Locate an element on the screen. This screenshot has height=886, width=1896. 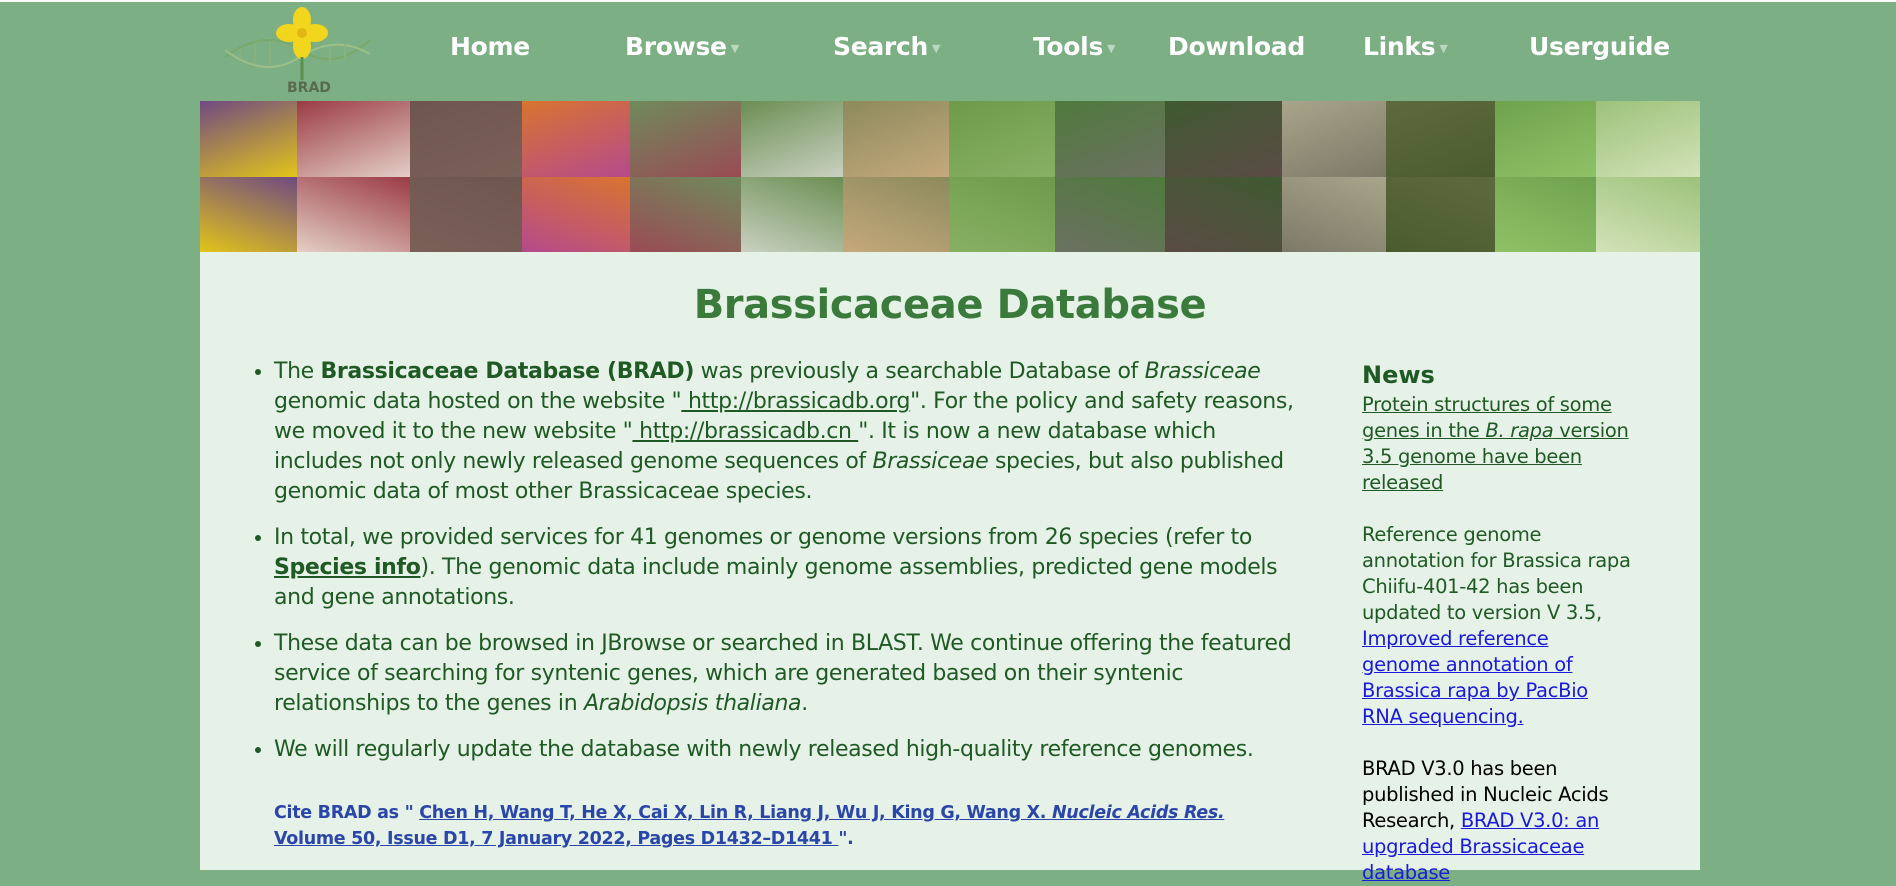
old-site-link: http://brassicadb.org is located at coordinates (796, 401).